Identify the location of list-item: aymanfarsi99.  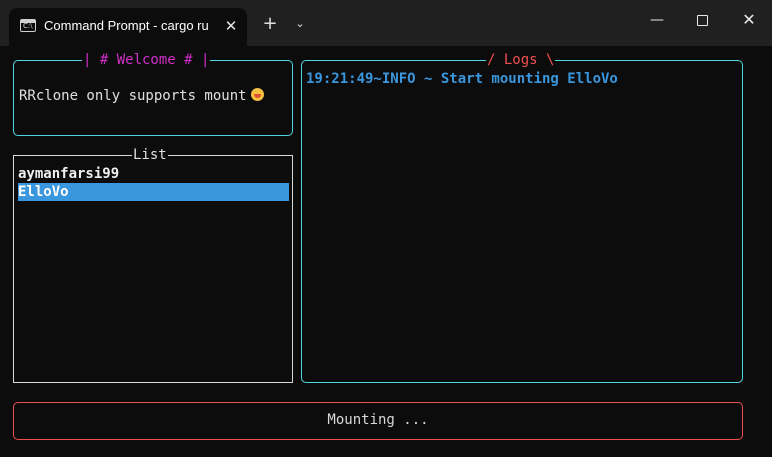
(153, 174).